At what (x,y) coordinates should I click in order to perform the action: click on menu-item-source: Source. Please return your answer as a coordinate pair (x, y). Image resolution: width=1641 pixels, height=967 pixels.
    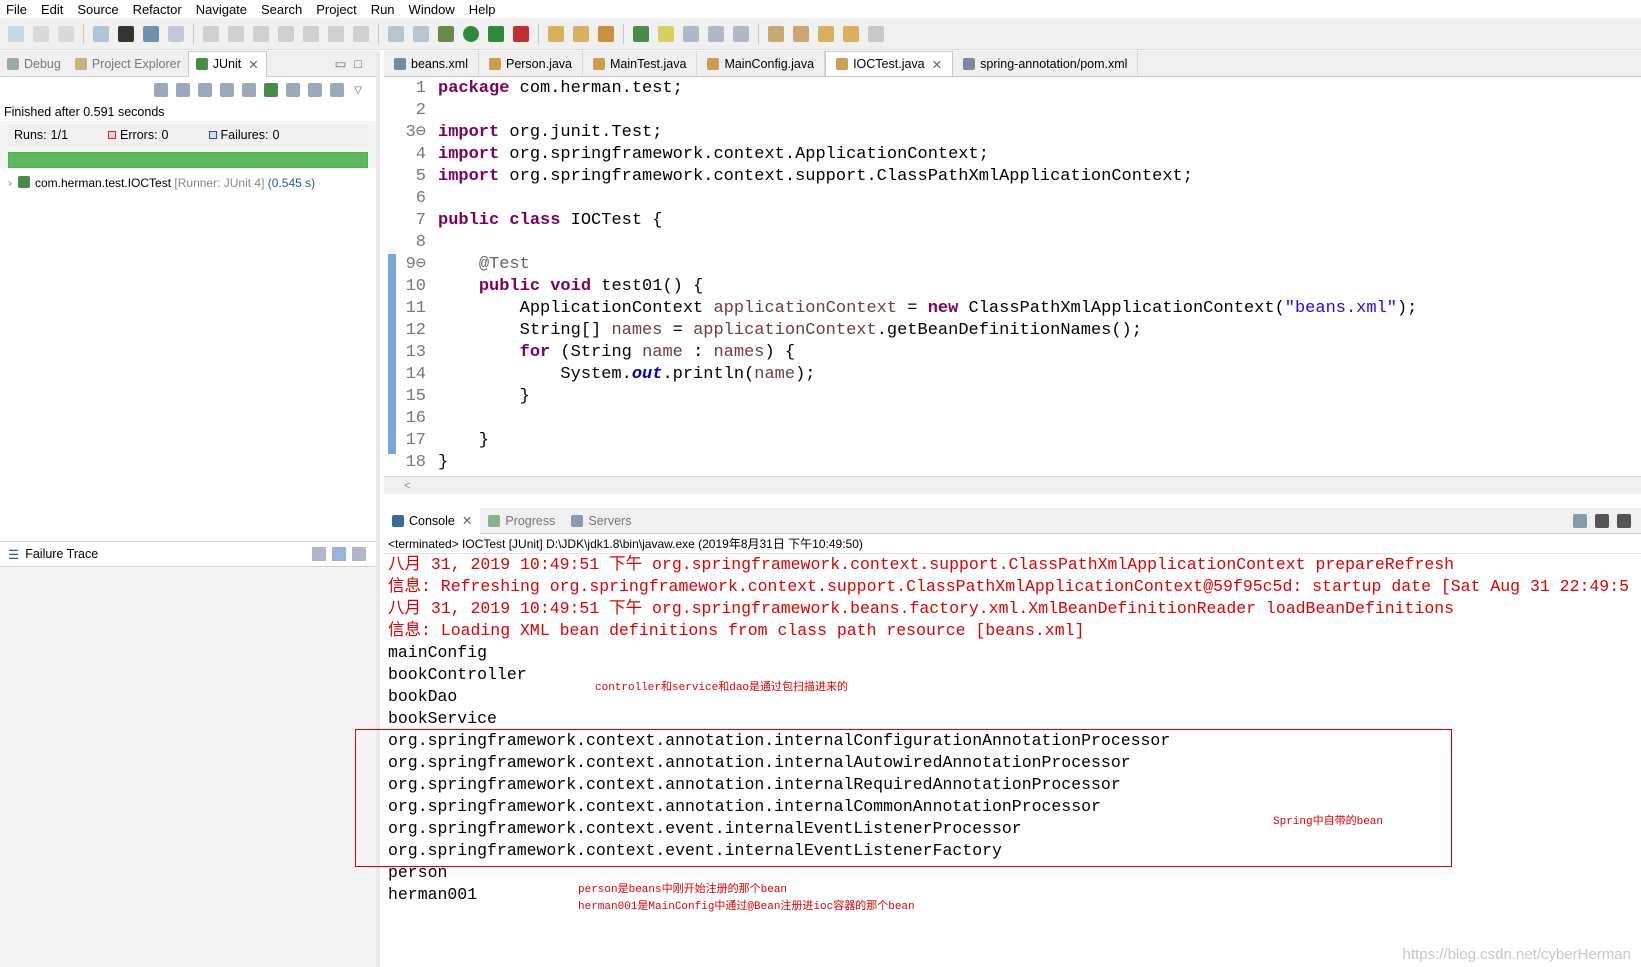
    Looking at the image, I should click on (97, 9).